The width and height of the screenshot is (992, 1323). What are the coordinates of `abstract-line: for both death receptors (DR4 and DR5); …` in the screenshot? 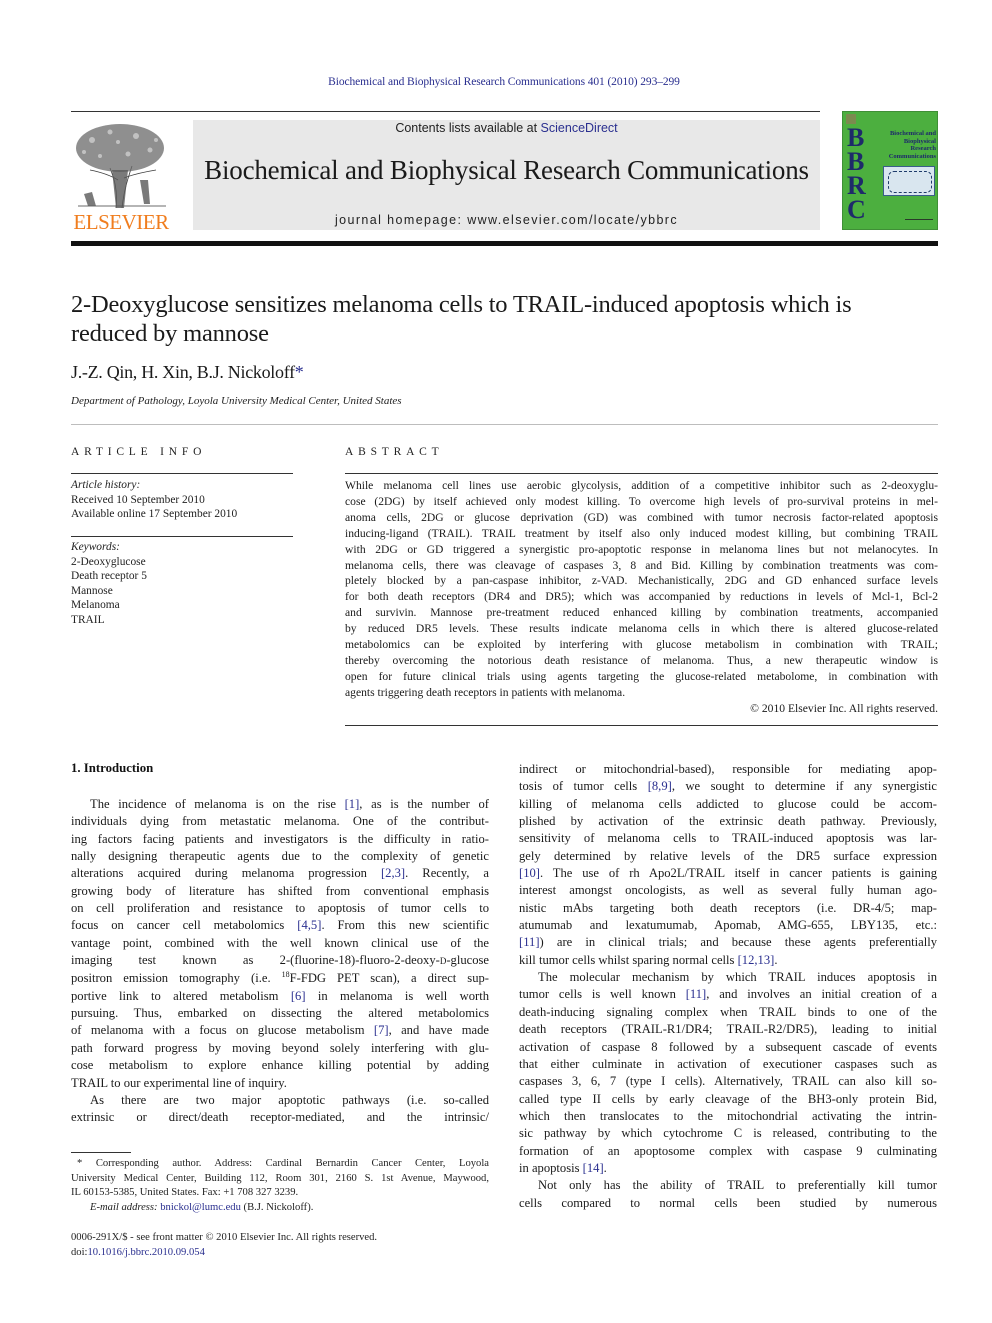 It's located at (641, 597).